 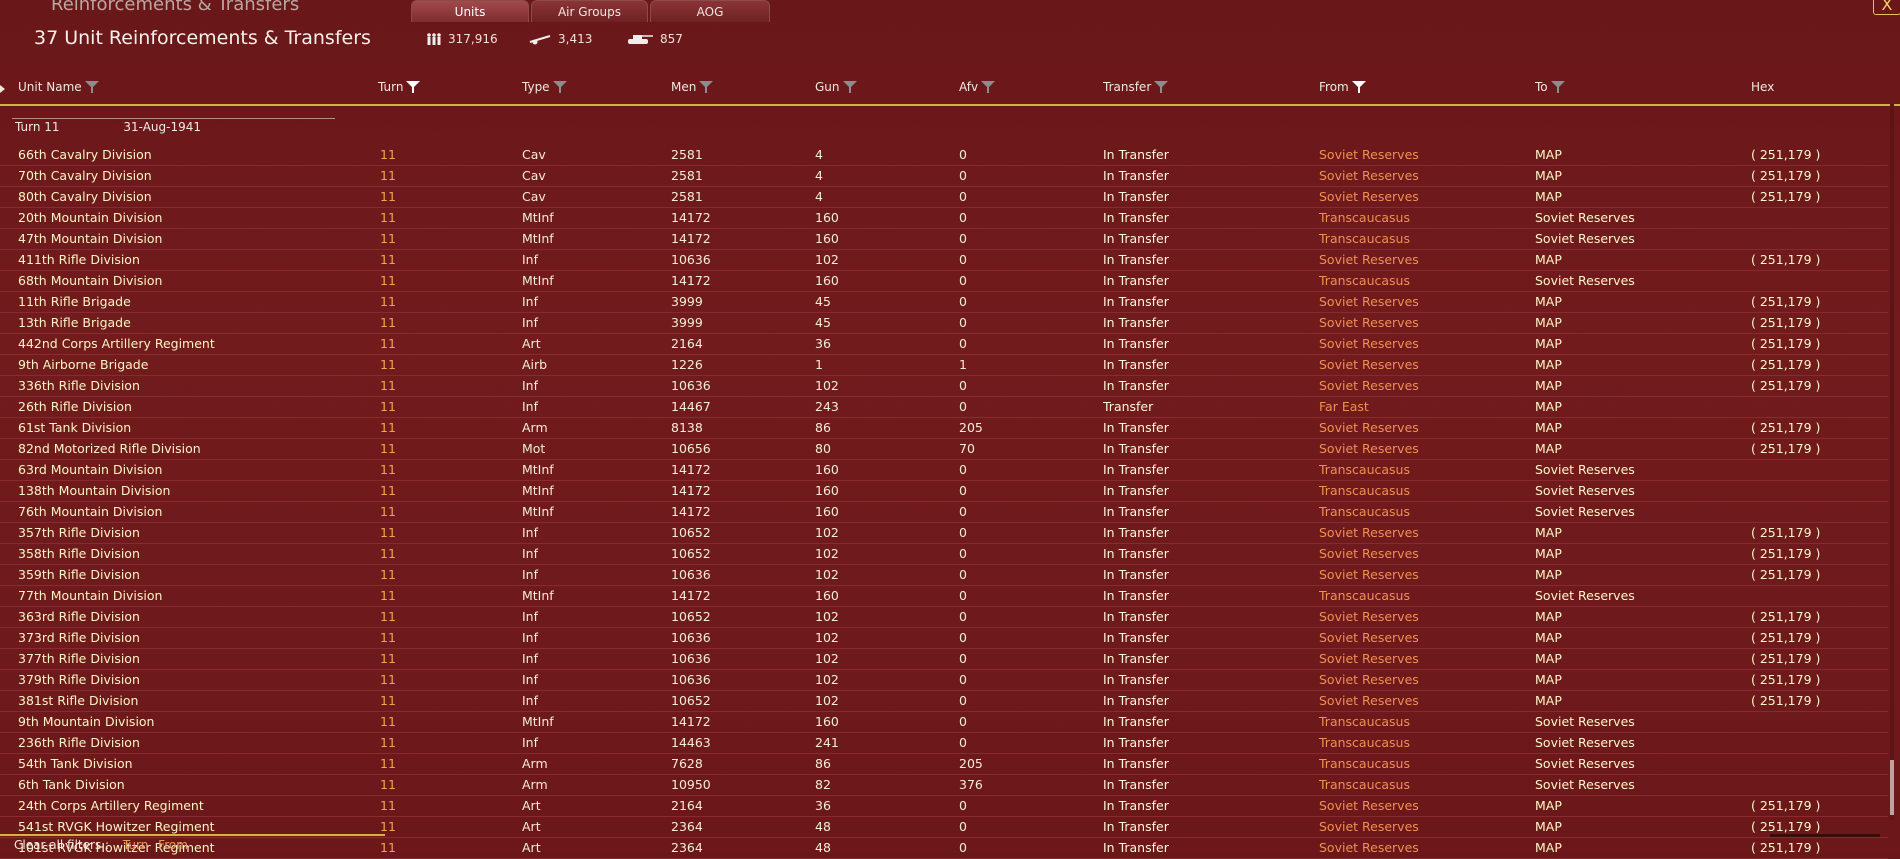 I want to click on unit-name-cell: 47th Mountain Division, so click(x=90, y=238).